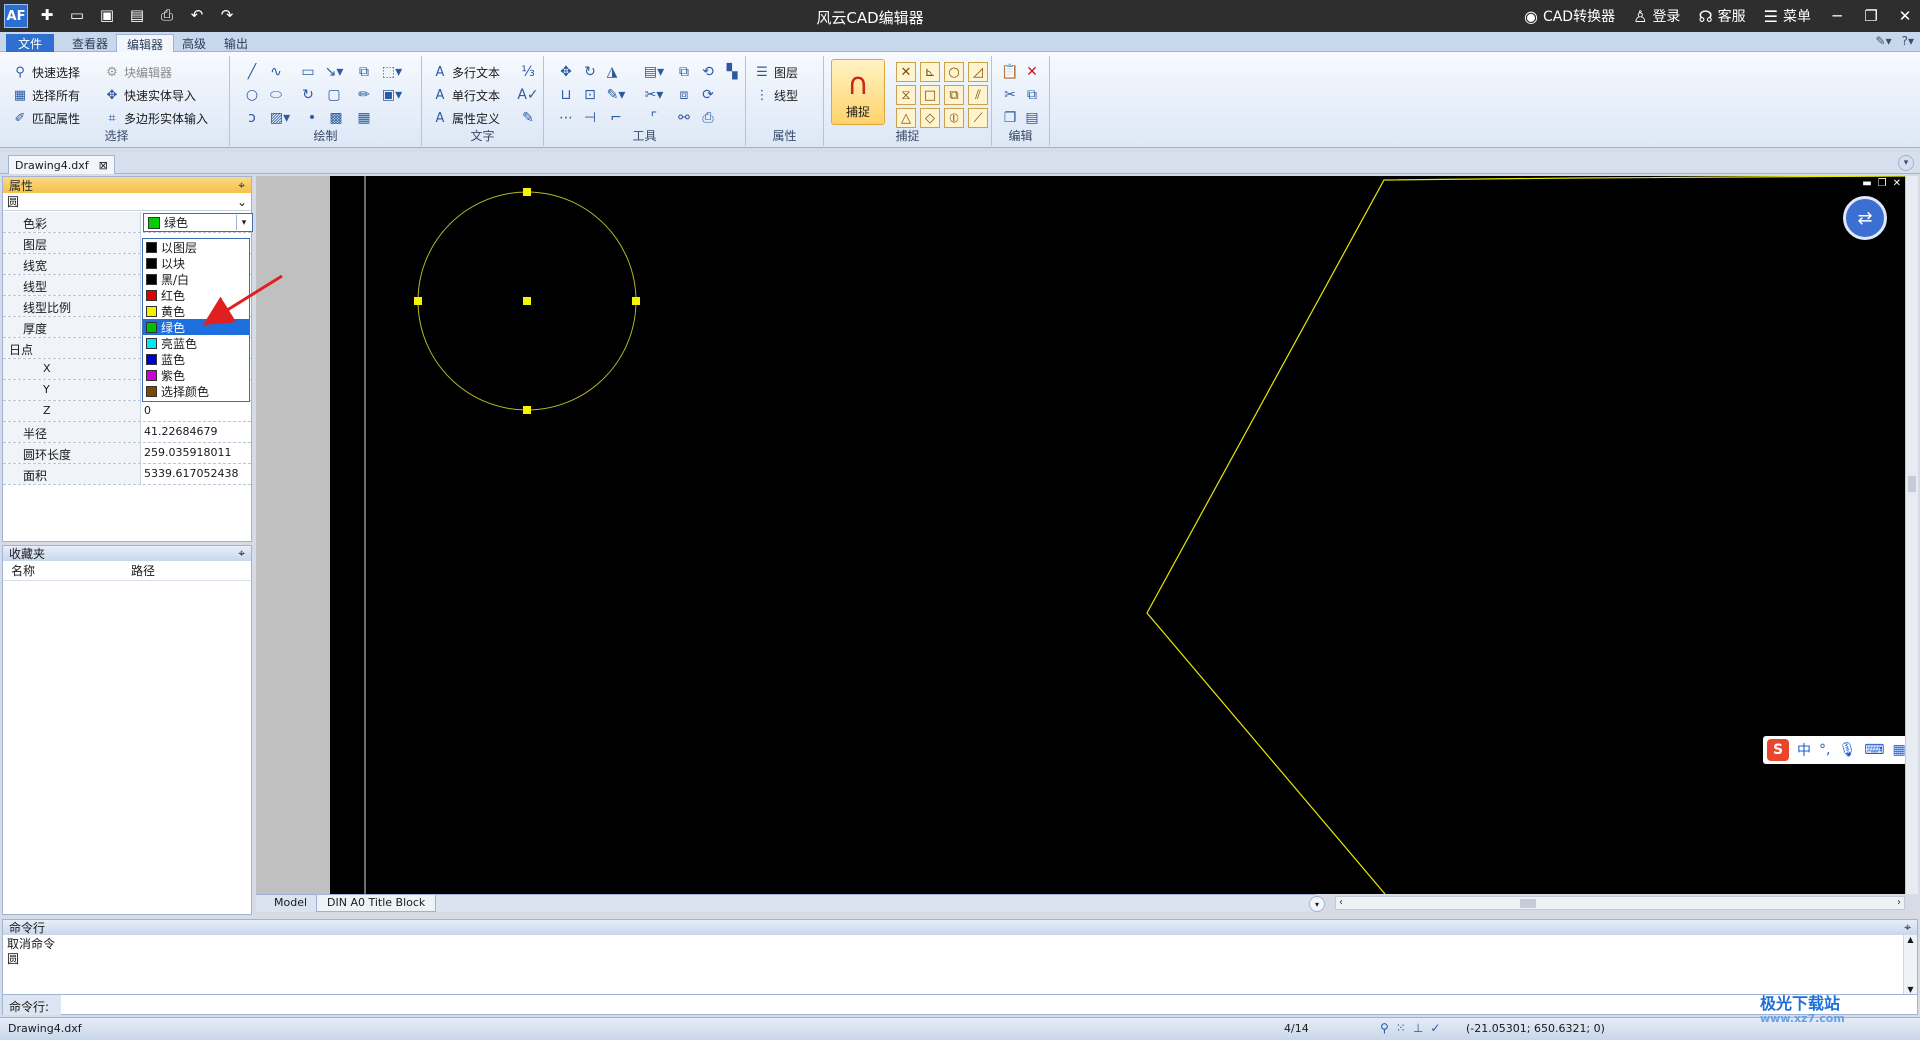 The image size is (1920, 1040). I want to click on new-file-icon: ✚, so click(47, 15).